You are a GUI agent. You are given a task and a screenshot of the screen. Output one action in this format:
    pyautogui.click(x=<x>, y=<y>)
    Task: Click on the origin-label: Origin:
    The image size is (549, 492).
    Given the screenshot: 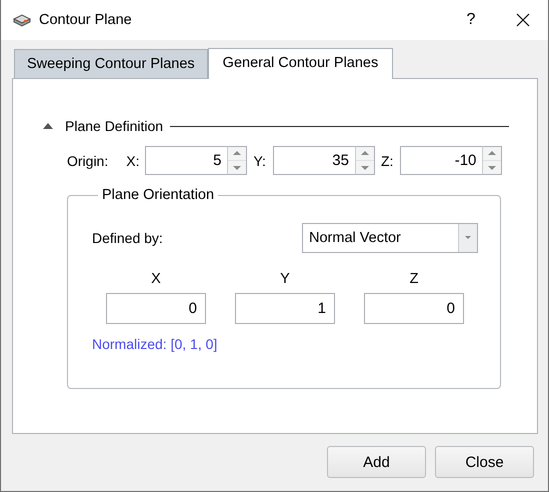 What is the action you would take?
    pyautogui.click(x=87, y=160)
    